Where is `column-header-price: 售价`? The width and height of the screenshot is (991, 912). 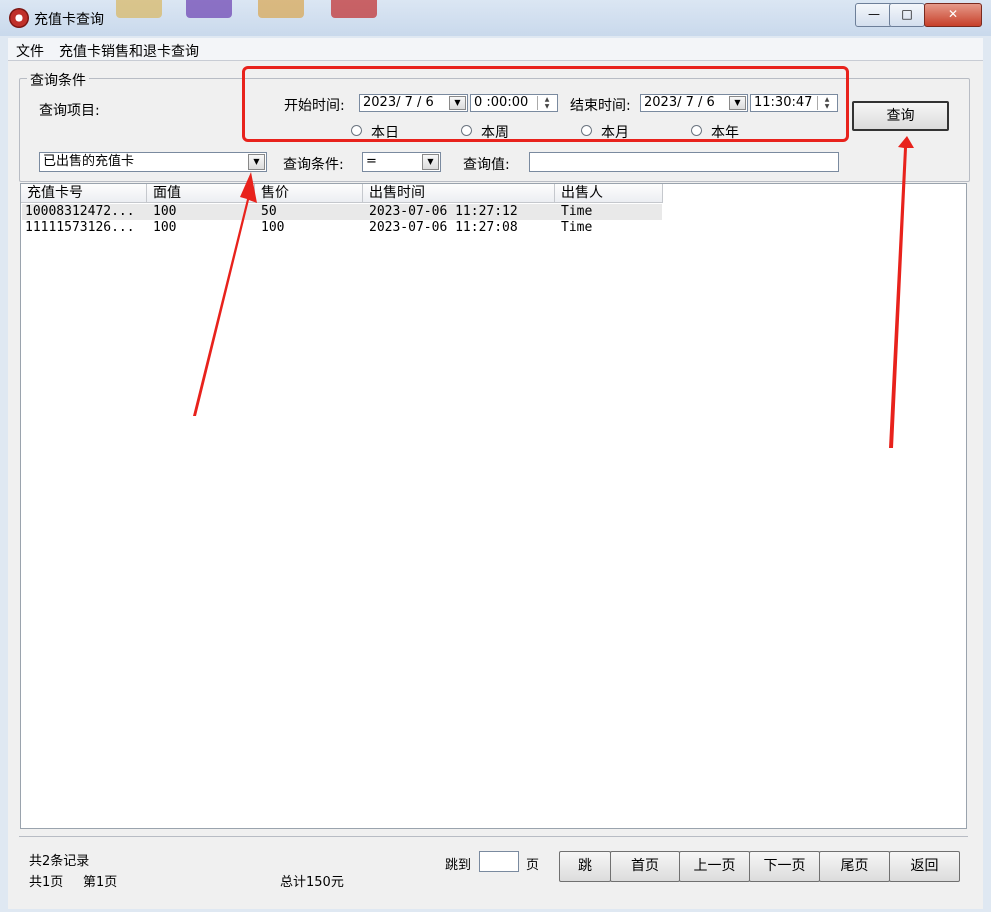 column-header-price: 售价 is located at coordinates (309, 193).